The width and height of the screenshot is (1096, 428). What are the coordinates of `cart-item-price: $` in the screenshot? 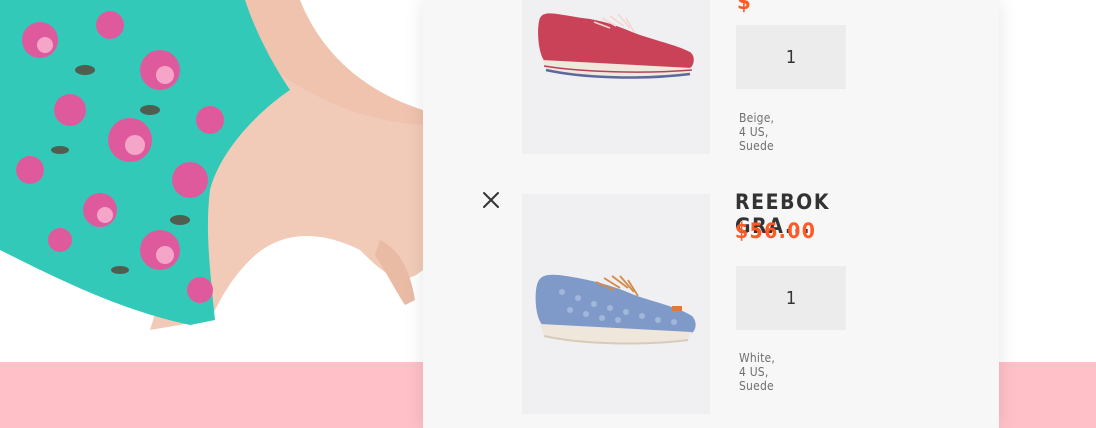 It's located at (744, 7).